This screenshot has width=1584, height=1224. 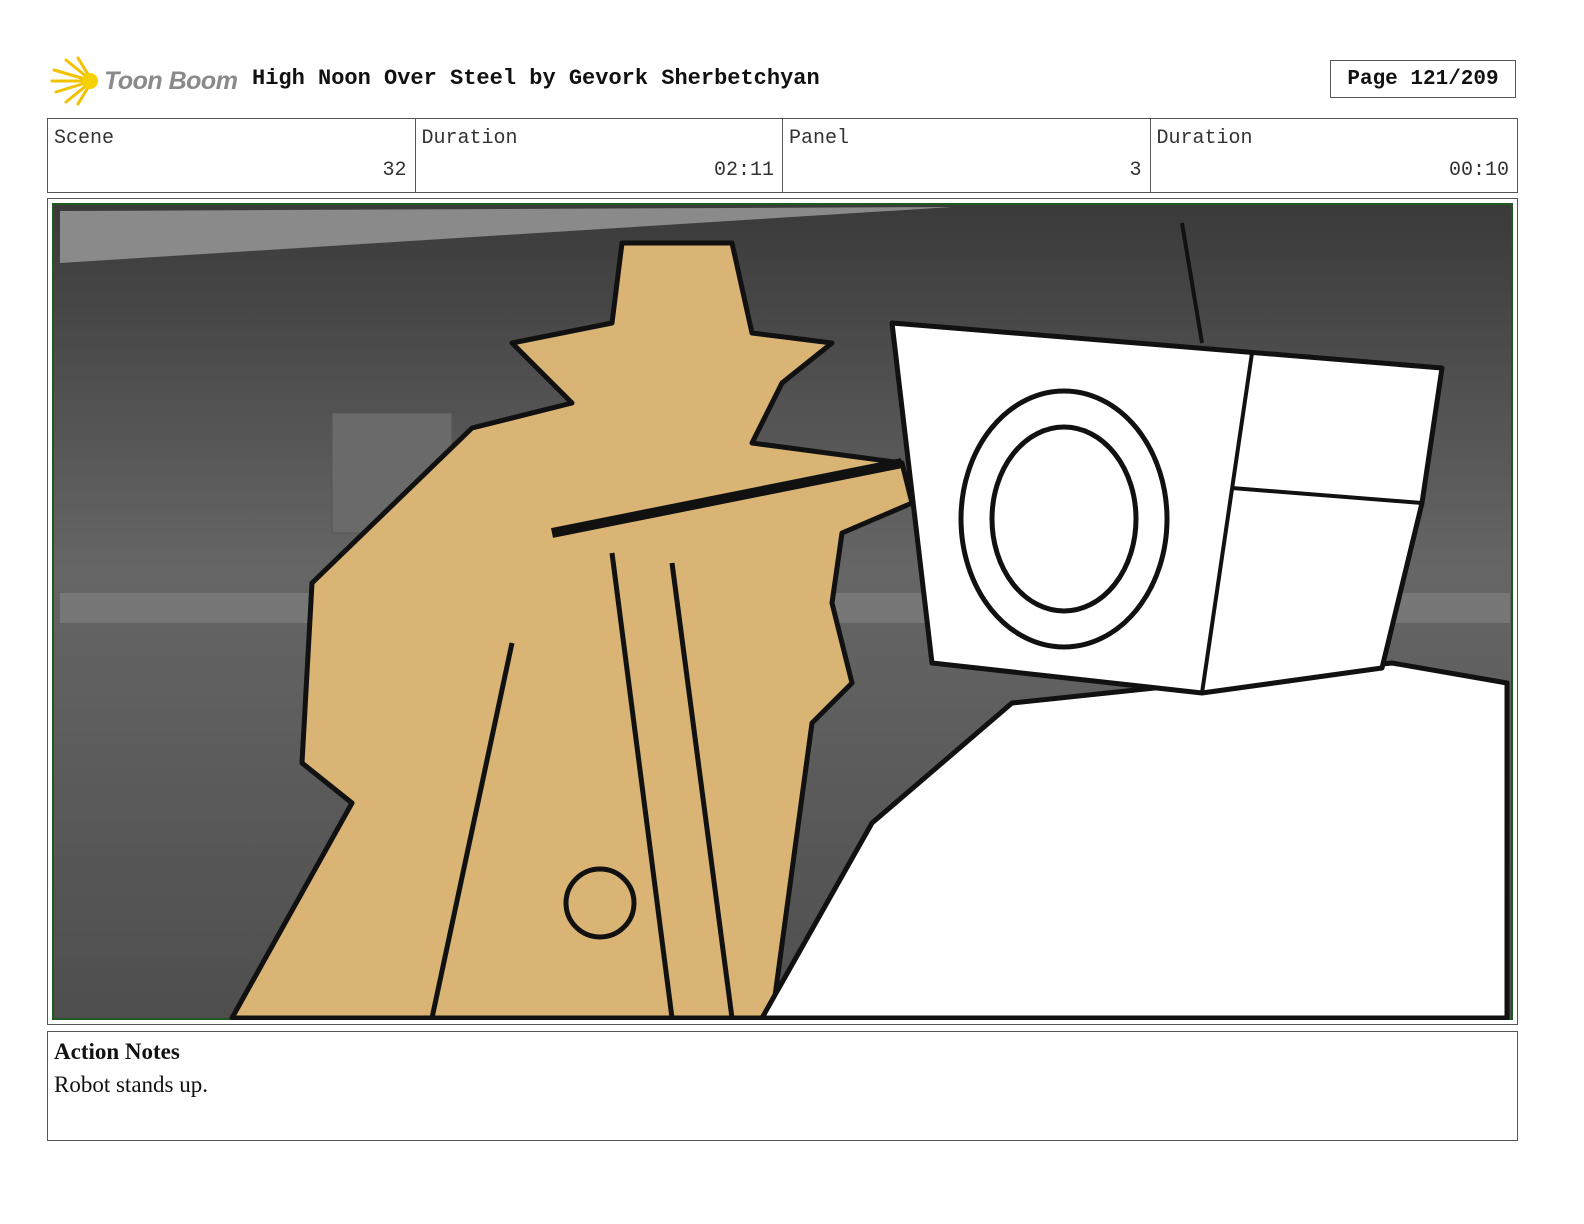 What do you see at coordinates (131, 1084) in the screenshot?
I see `action-notes-text: Robot stands up.` at bounding box center [131, 1084].